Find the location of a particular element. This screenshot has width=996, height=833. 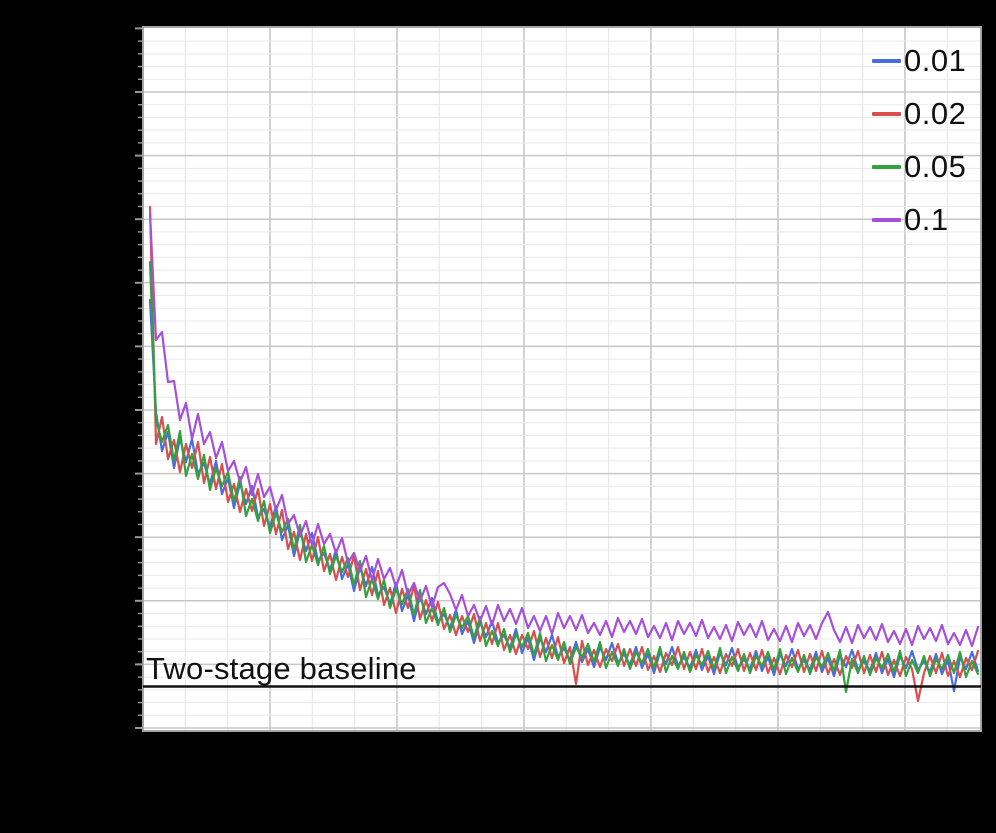

legend-entry-0.01: 0.01 is located at coordinates (919, 60).